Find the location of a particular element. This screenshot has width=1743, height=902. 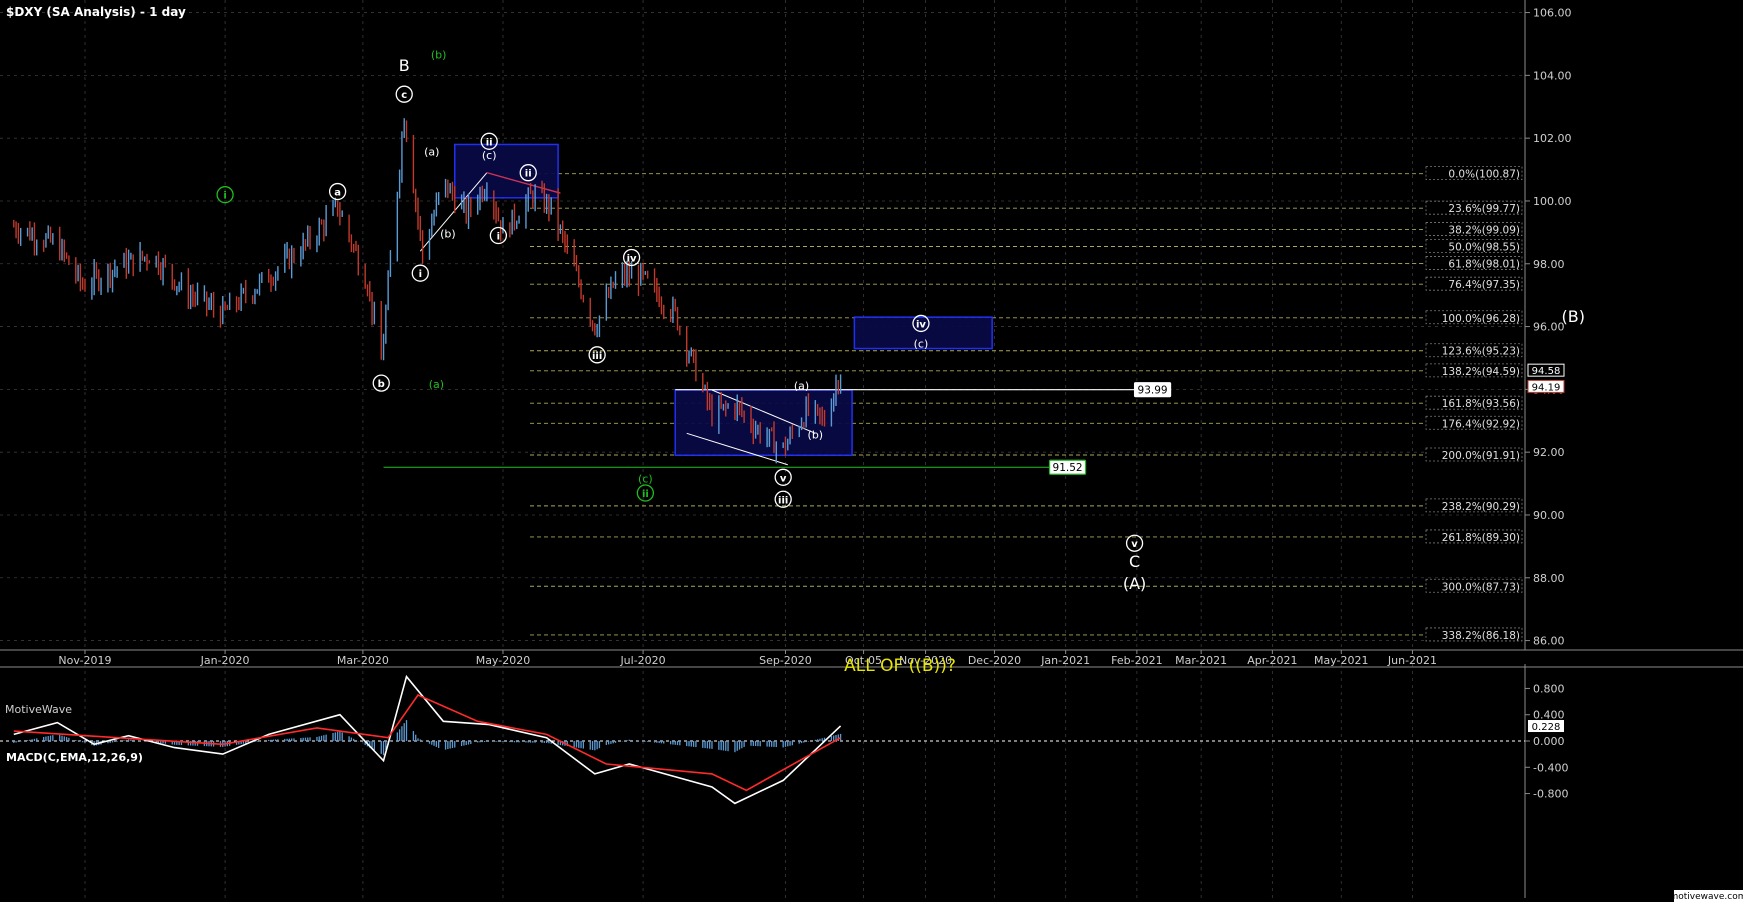

wave-label: (B) is located at coordinates (1572, 316).